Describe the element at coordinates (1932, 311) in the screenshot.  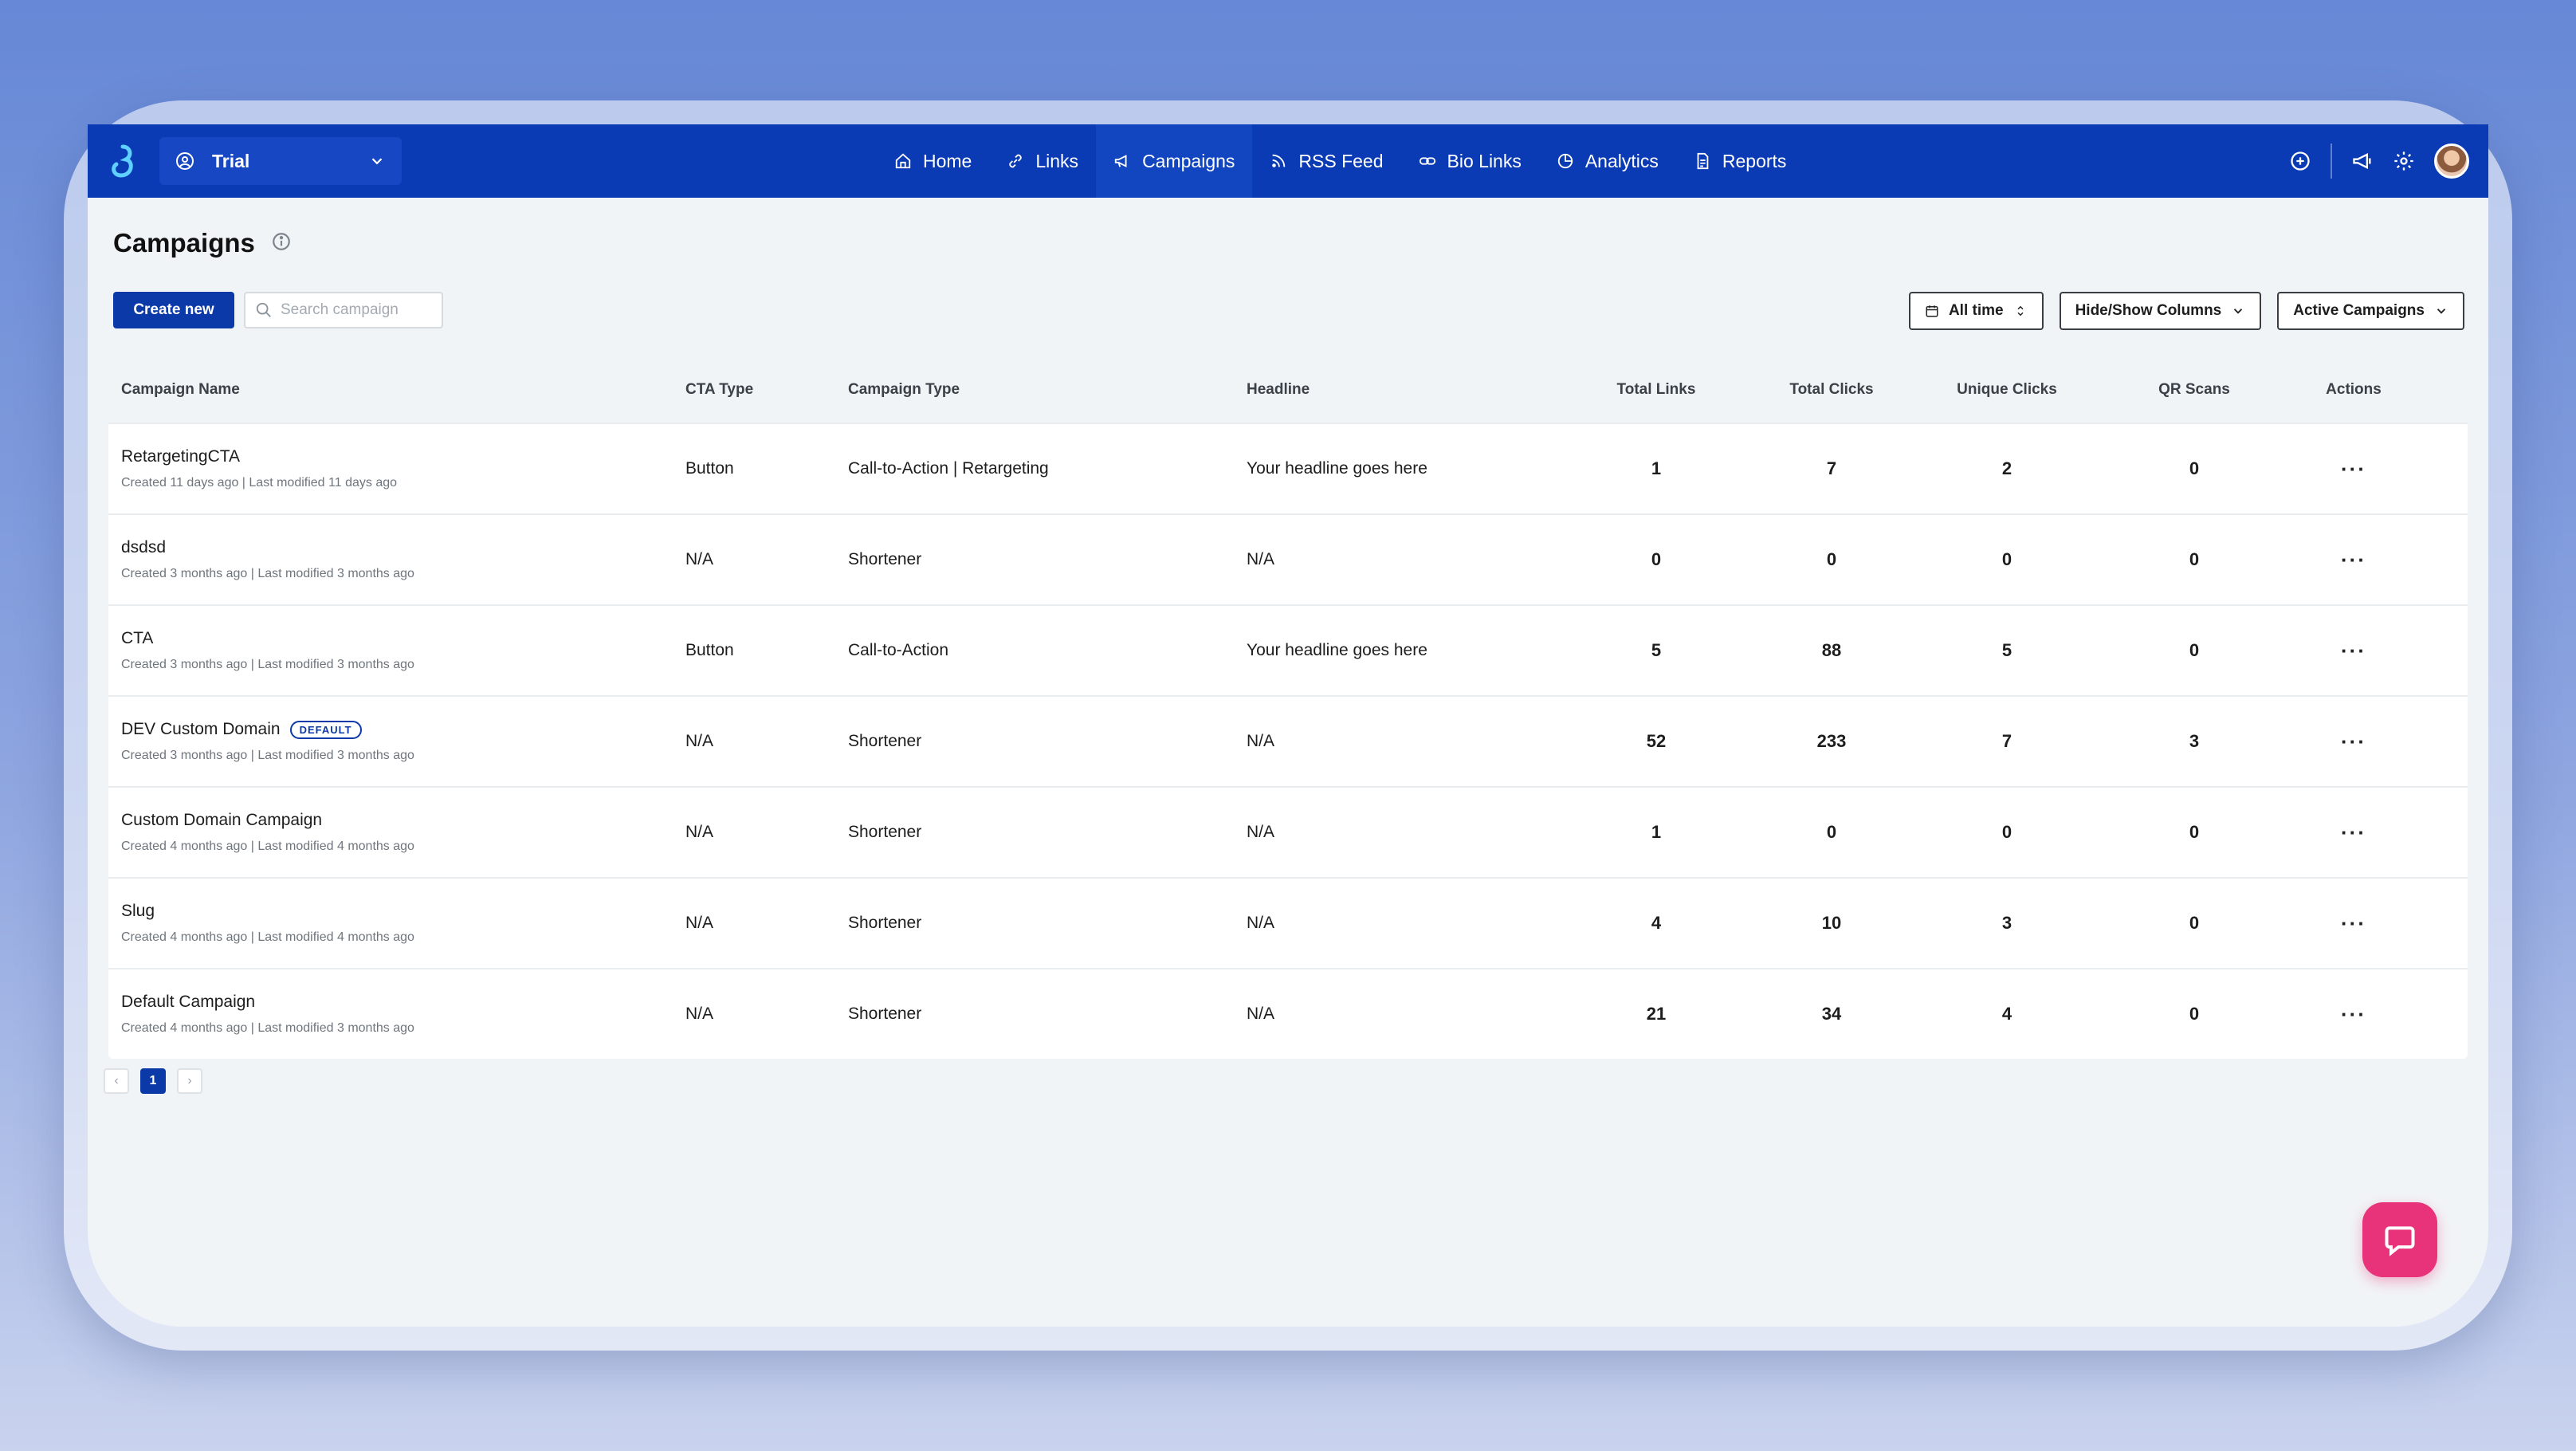
I see `calendar-icon` at that location.